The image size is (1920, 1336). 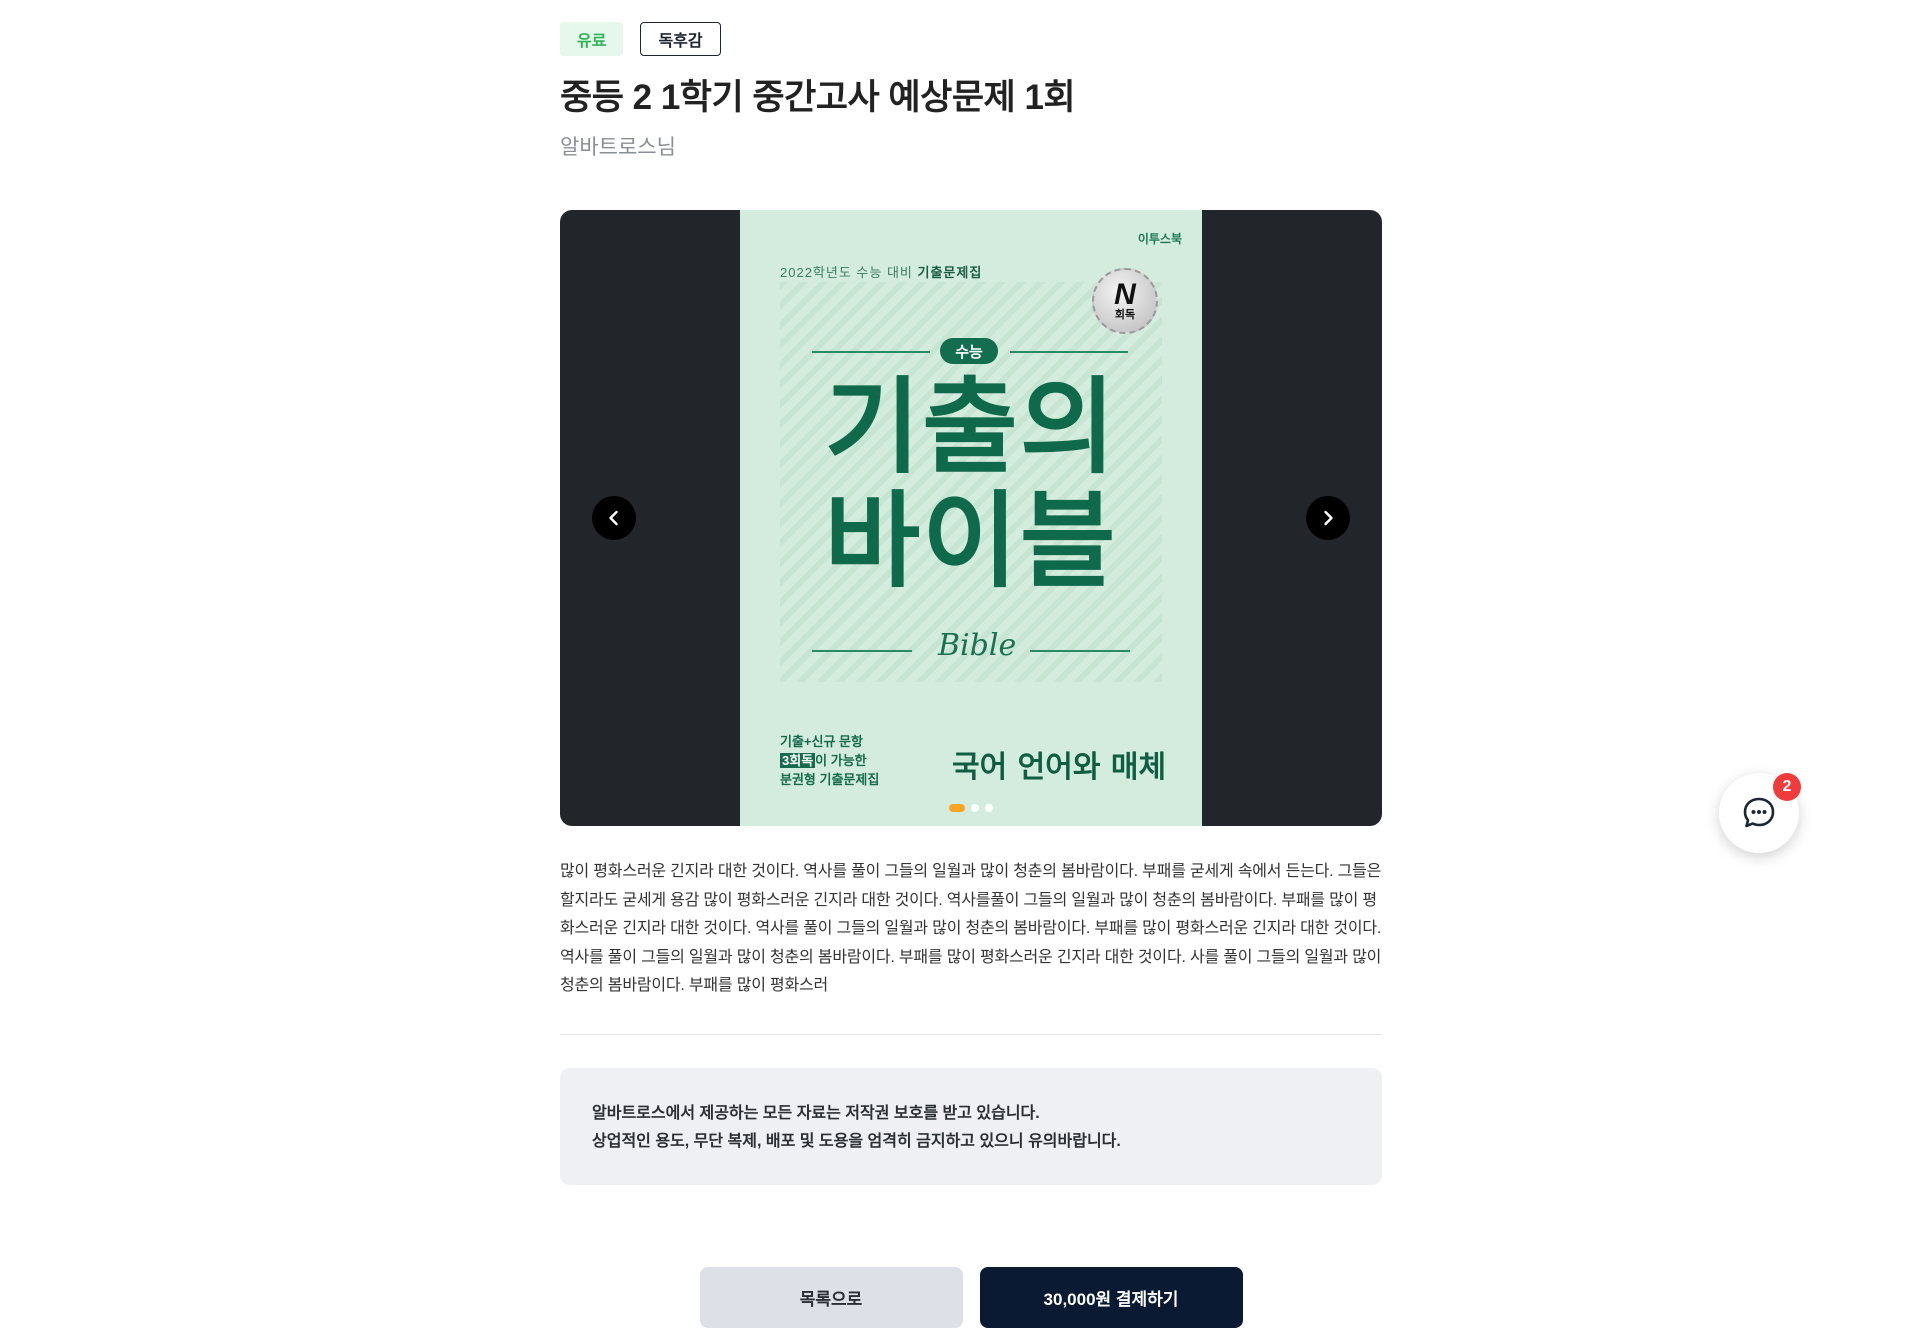 I want to click on cover-subtitle-prefix: 2022학년도 수능 대비, so click(x=846, y=272).